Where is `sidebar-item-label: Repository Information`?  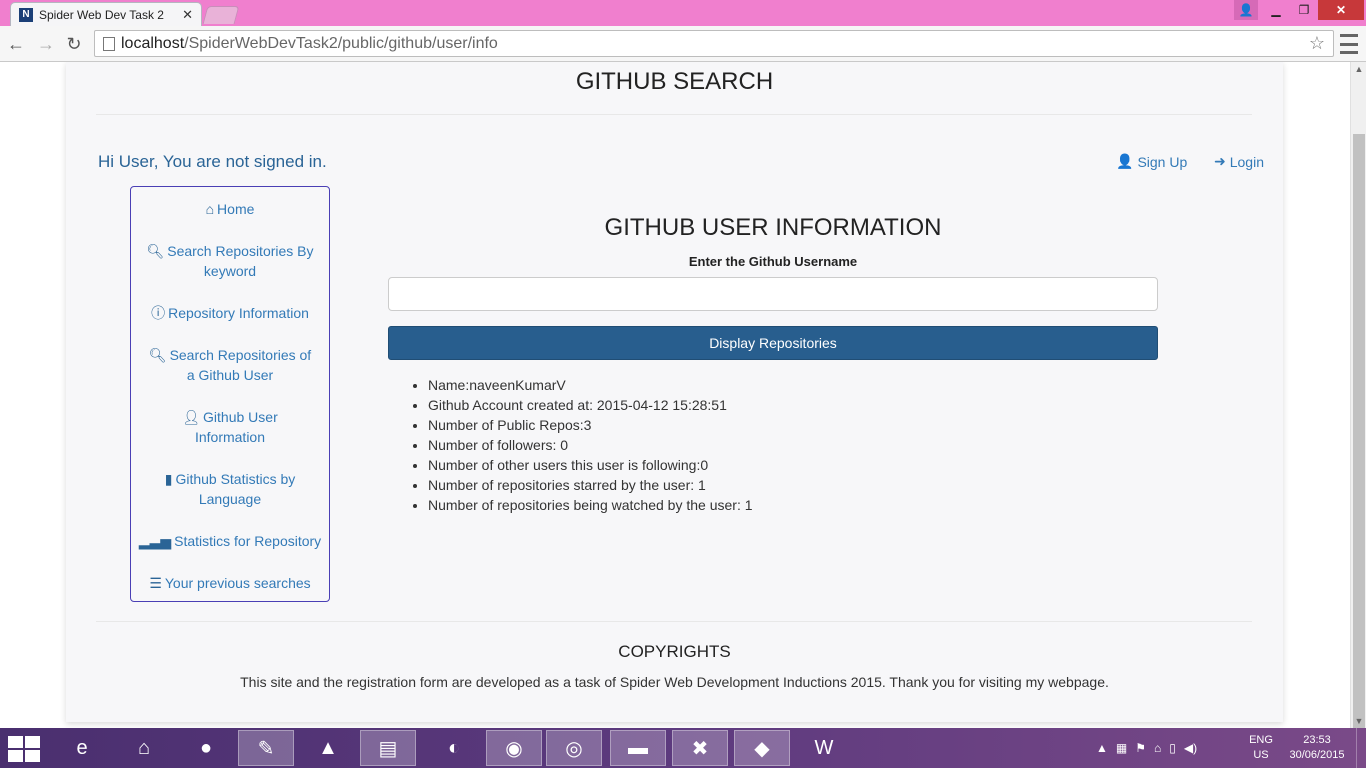 sidebar-item-label: Repository Information is located at coordinates (238, 313).